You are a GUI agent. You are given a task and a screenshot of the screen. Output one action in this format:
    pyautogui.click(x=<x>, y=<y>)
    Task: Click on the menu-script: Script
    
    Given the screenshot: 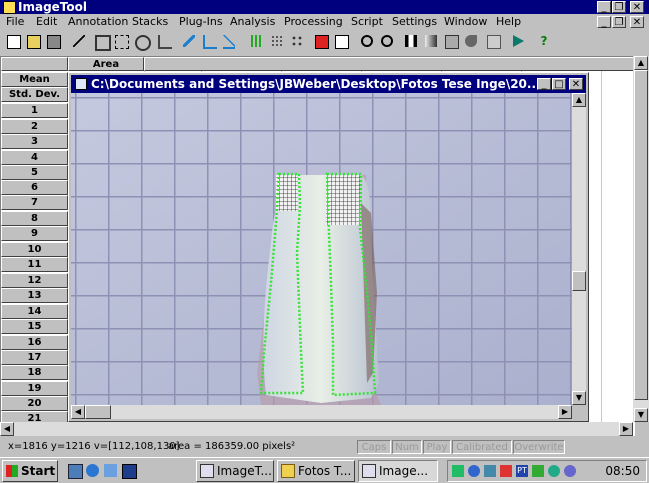 What is the action you would take?
    pyautogui.click(x=367, y=22)
    